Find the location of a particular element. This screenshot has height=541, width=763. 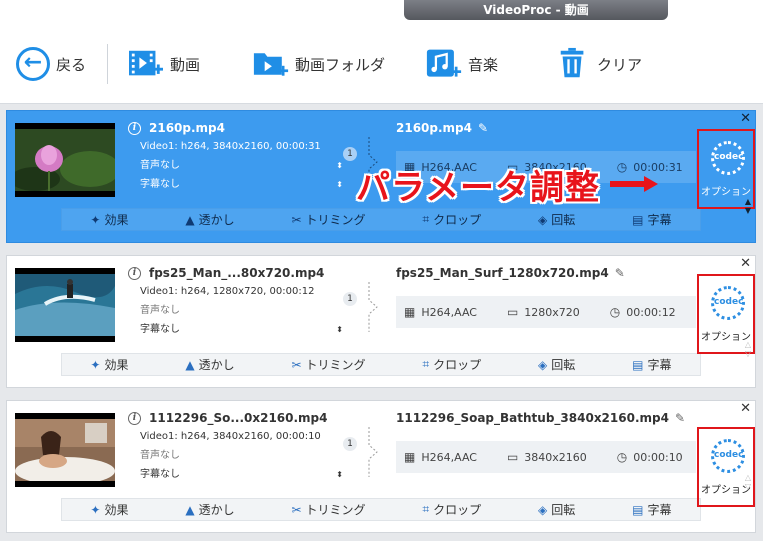

output-filename: 1112296_Soap_Bathtub_3840x2160.mp4 is located at coordinates (532, 418).